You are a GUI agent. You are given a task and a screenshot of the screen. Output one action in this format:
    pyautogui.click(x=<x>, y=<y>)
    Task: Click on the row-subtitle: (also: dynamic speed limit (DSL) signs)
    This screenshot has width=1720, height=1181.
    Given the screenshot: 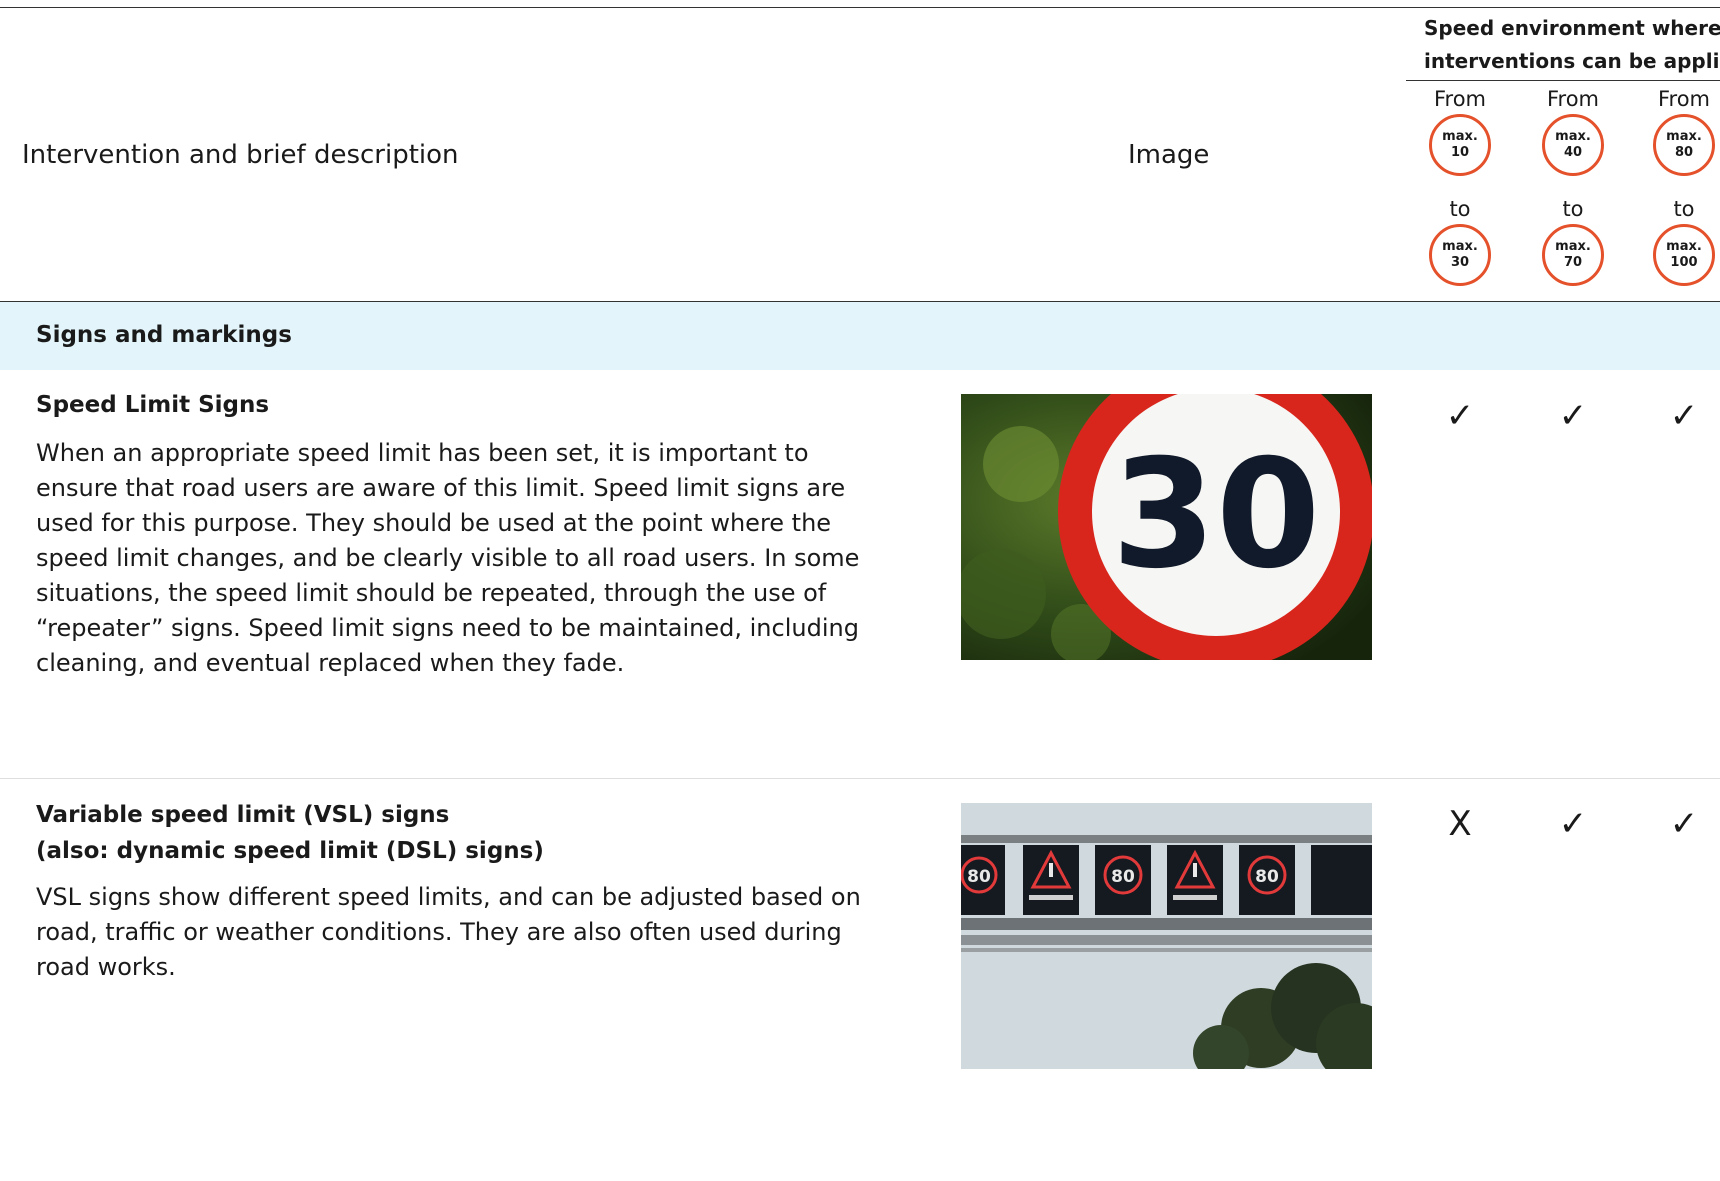 What is the action you would take?
    pyautogui.click(x=290, y=851)
    